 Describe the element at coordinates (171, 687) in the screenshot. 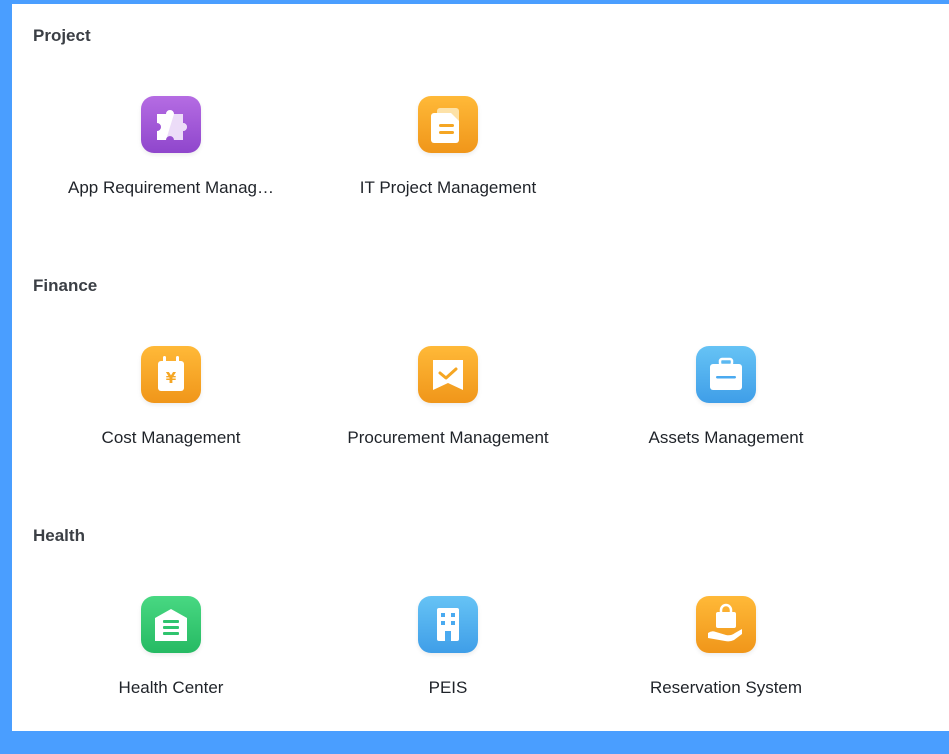

I see `app-label: Health Center` at that location.